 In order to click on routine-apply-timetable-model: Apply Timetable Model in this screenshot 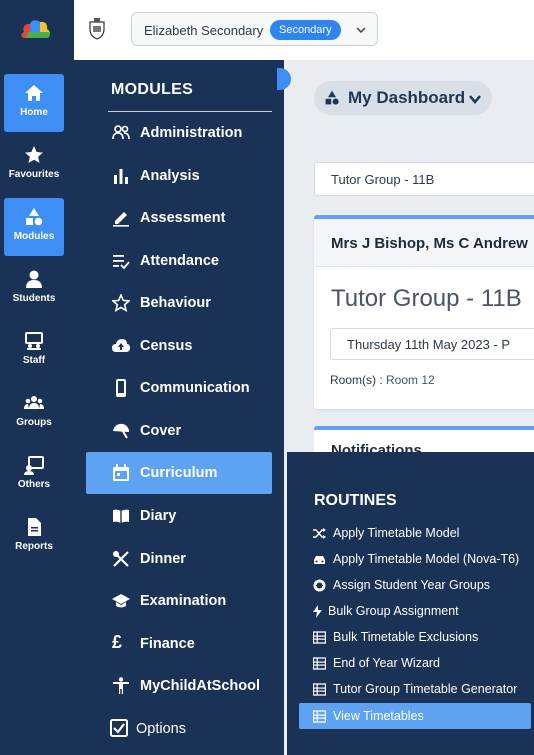, I will do `click(415, 533)`.